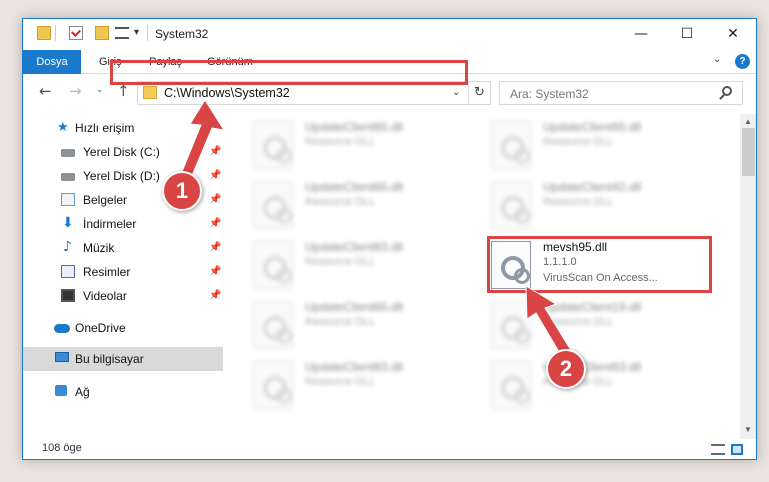  Describe the element at coordinates (566, 369) in the screenshot. I see `step-2-callout: 2` at that location.